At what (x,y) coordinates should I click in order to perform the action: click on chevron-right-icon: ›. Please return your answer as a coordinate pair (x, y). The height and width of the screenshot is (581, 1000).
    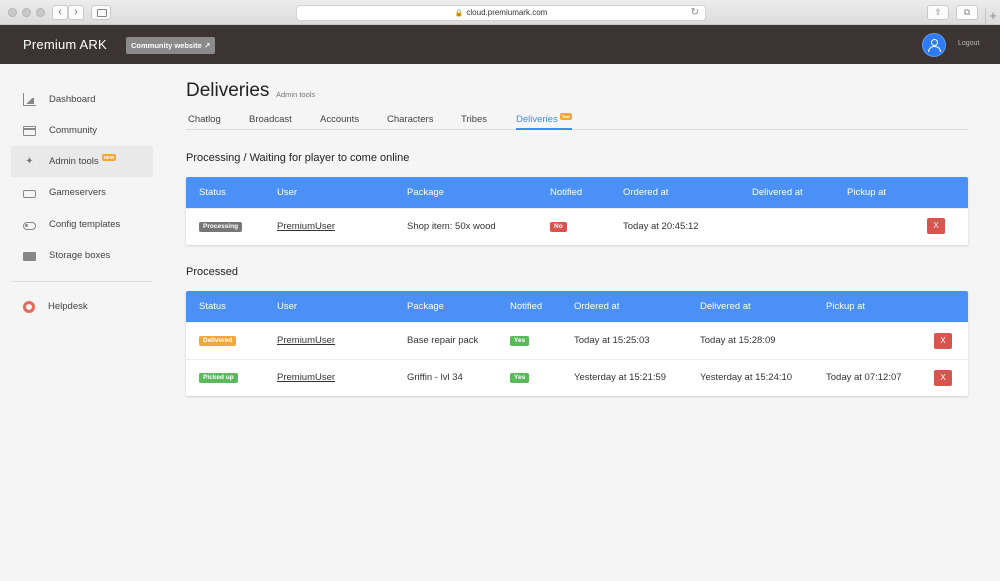
    Looking at the image, I should click on (76, 12).